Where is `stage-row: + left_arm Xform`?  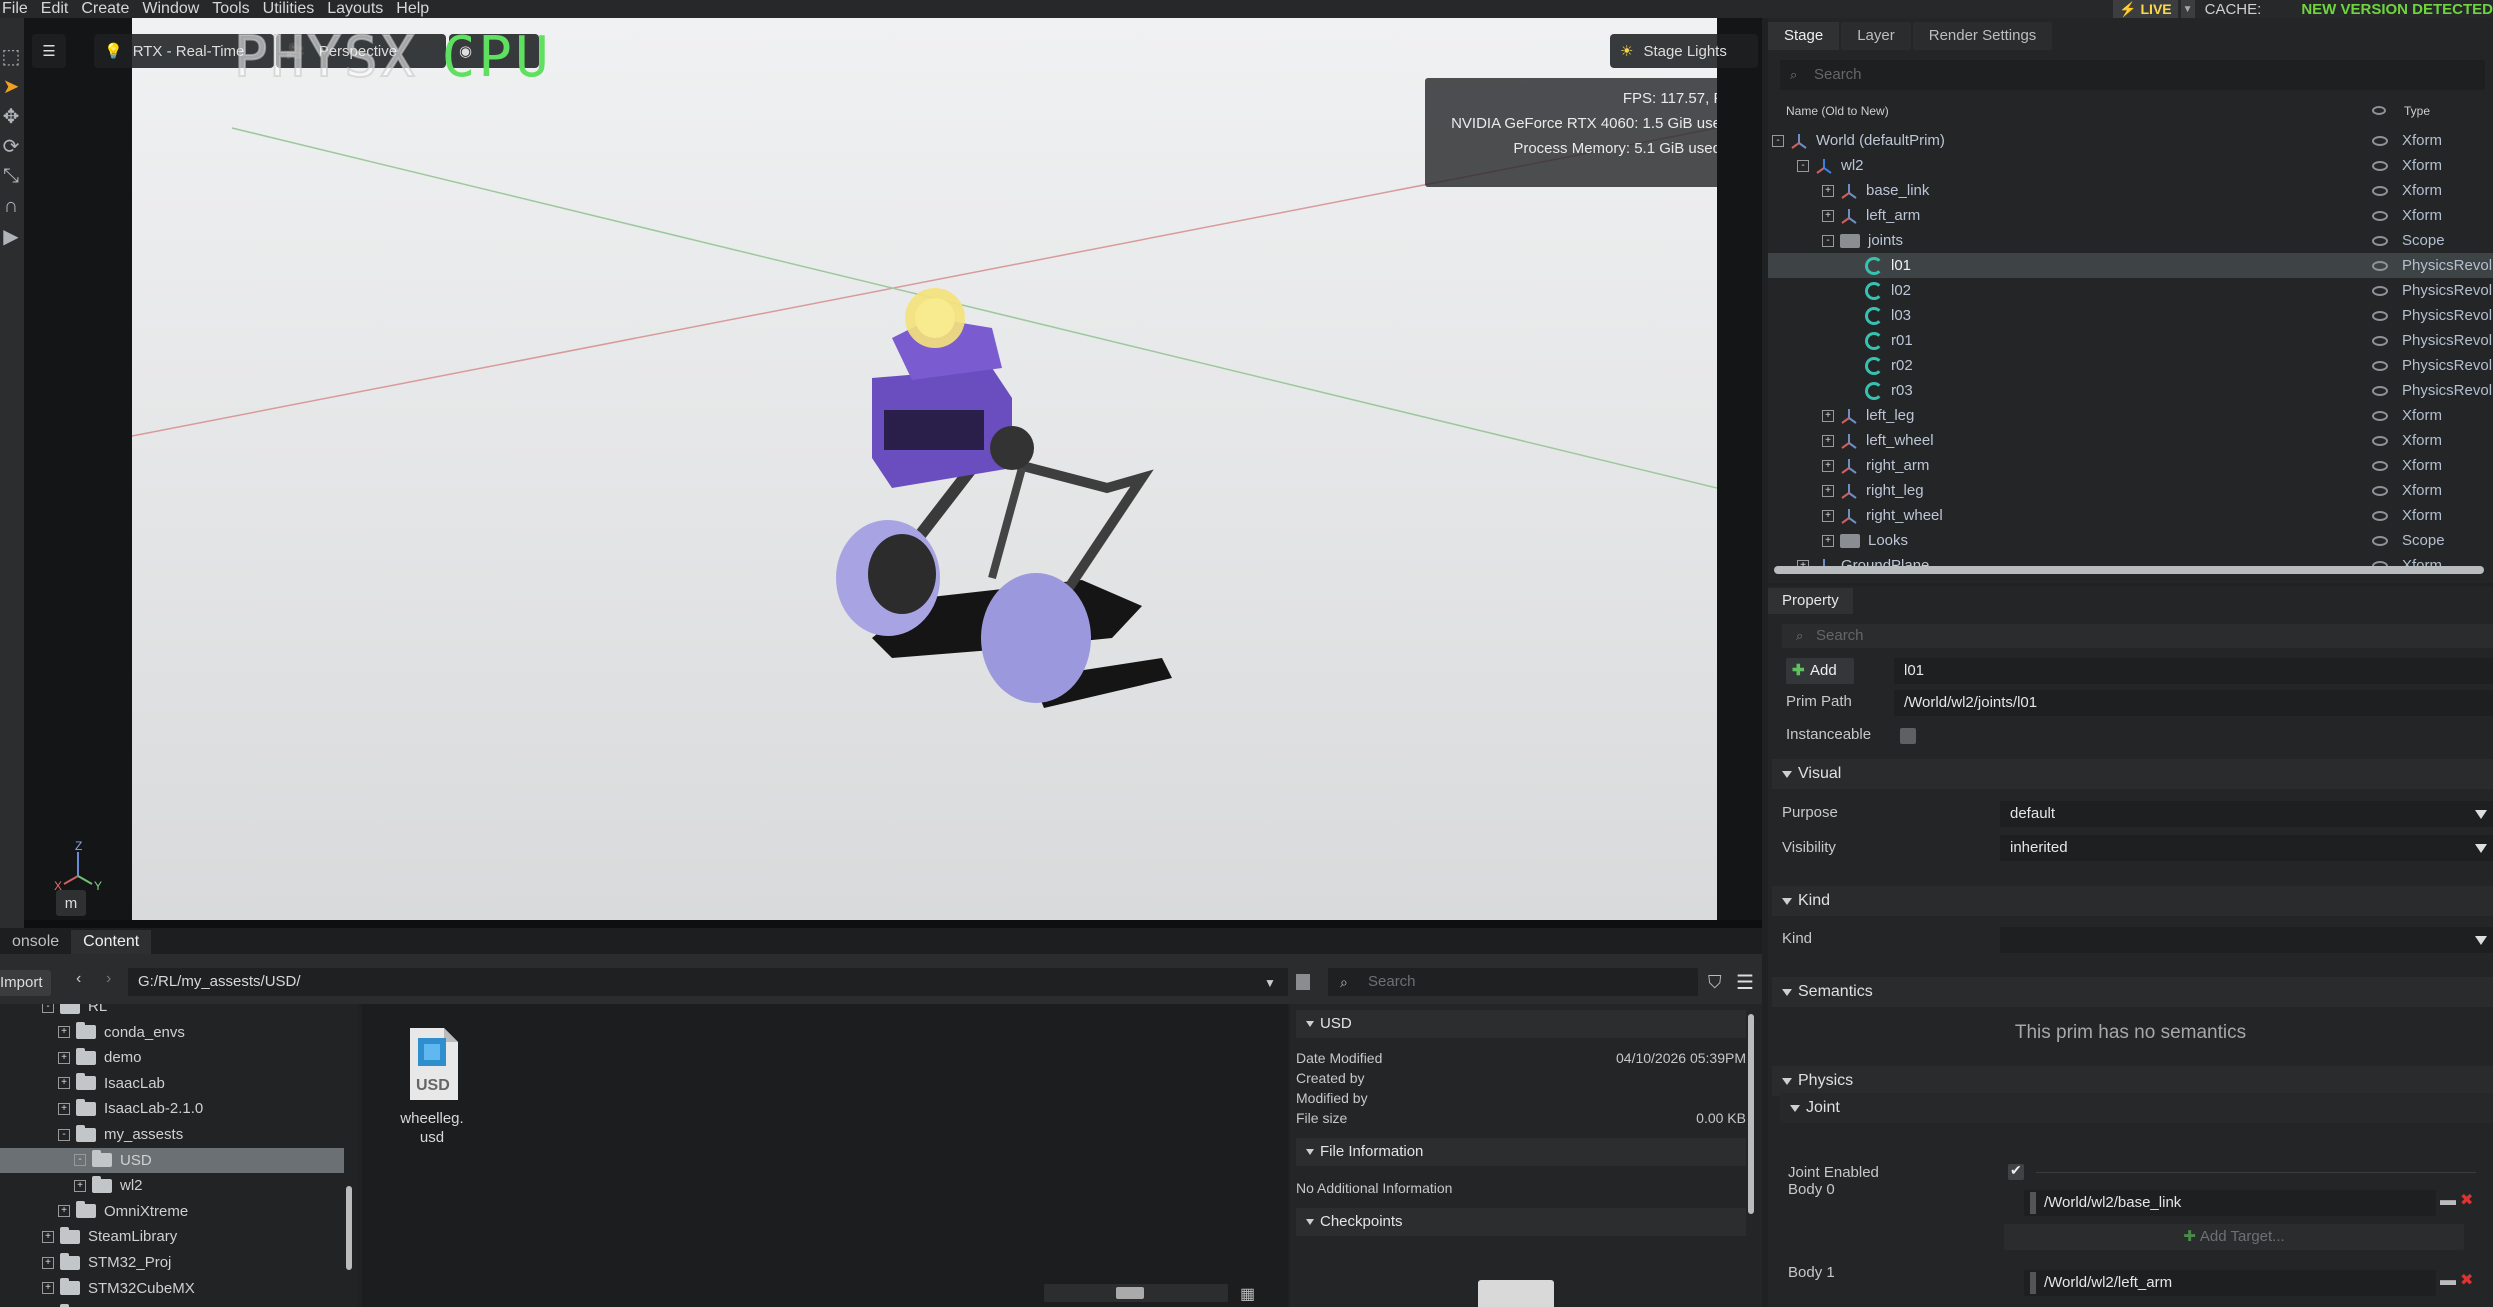
stage-row: + left_arm Xform is located at coordinates (2130, 215).